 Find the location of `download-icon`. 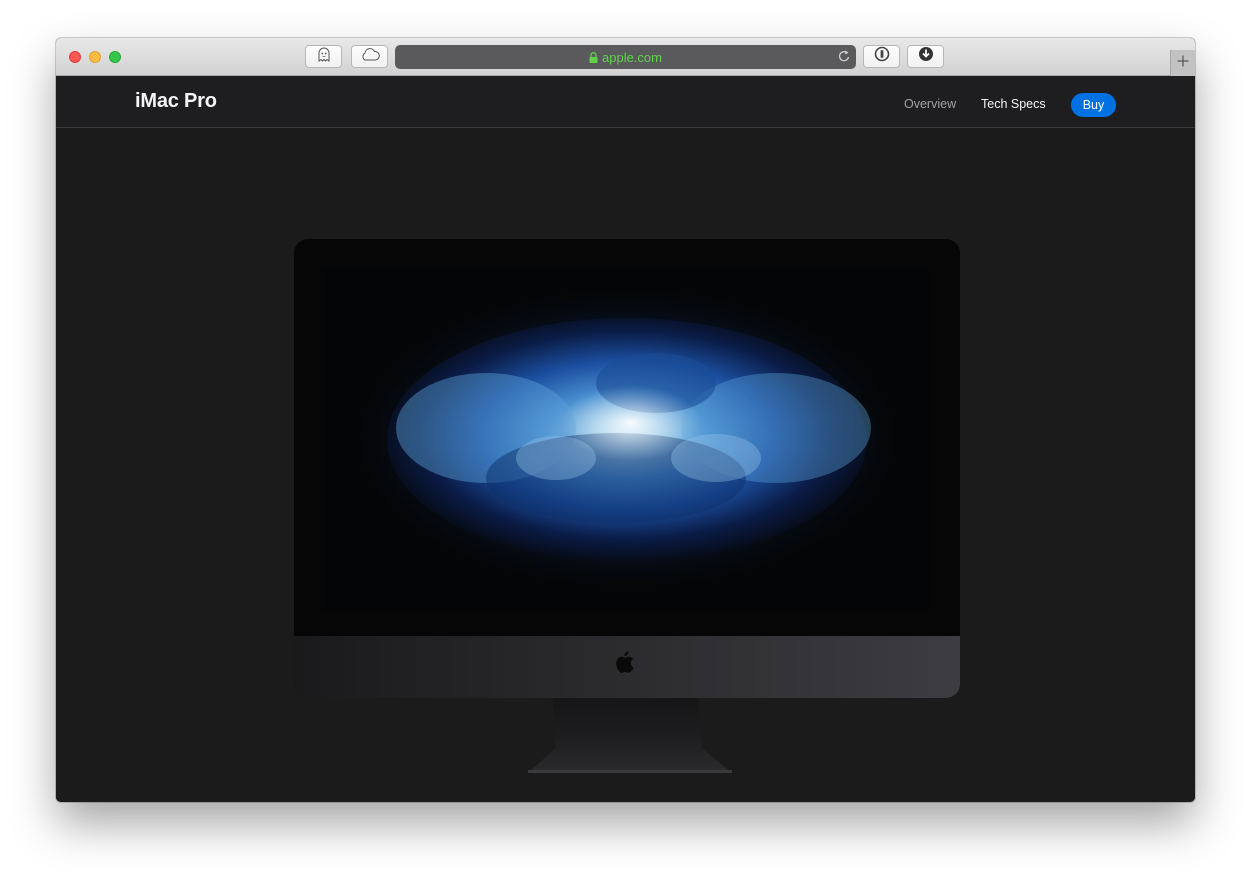

download-icon is located at coordinates (926, 56).